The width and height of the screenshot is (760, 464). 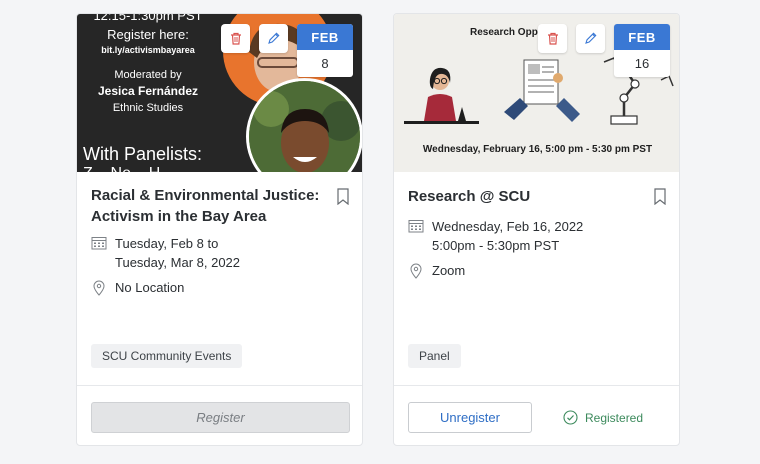 What do you see at coordinates (167, 356) in the screenshot?
I see `event-category-tag: SCU Community Events` at bounding box center [167, 356].